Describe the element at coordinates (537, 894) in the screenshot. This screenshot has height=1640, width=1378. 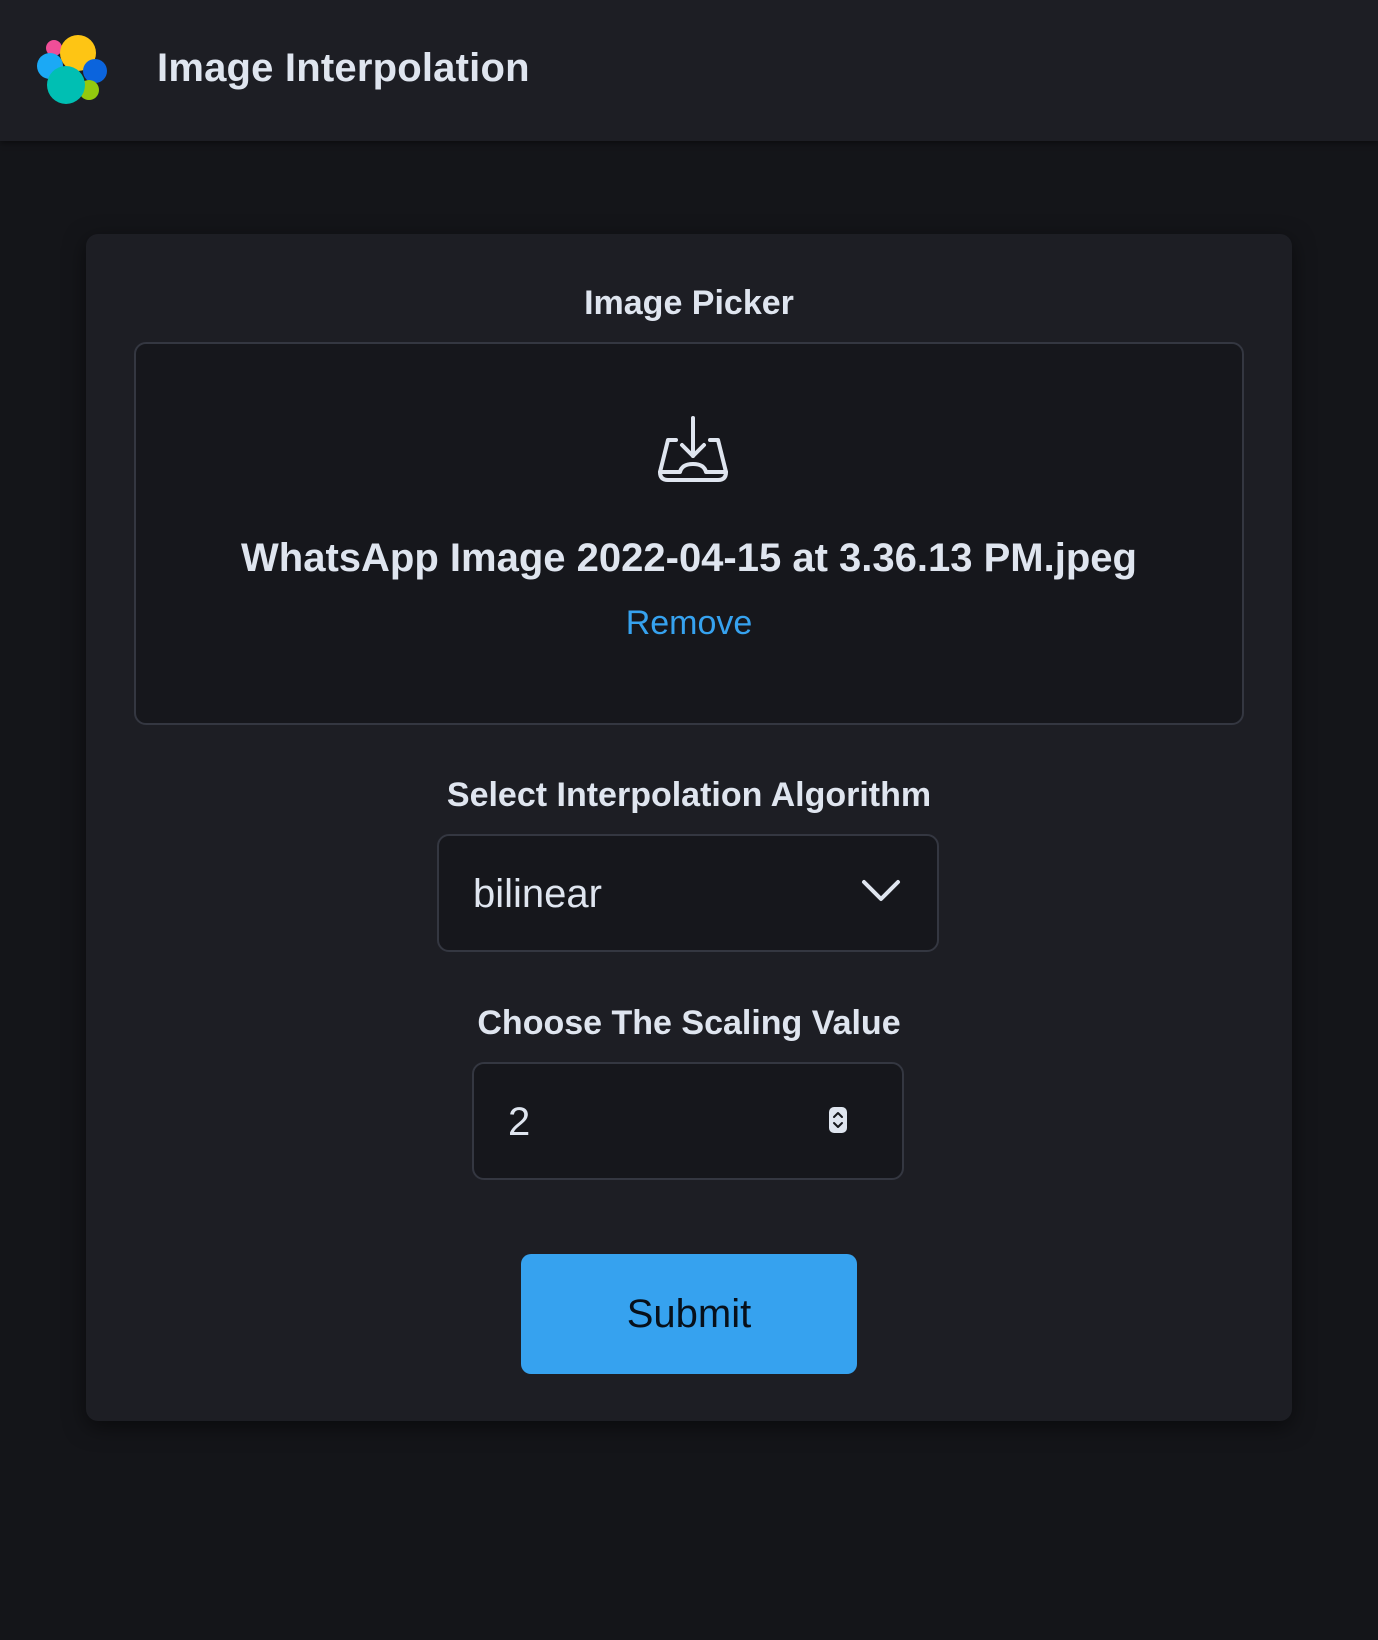
I see `algorithm-selected-value: bilinear` at that location.